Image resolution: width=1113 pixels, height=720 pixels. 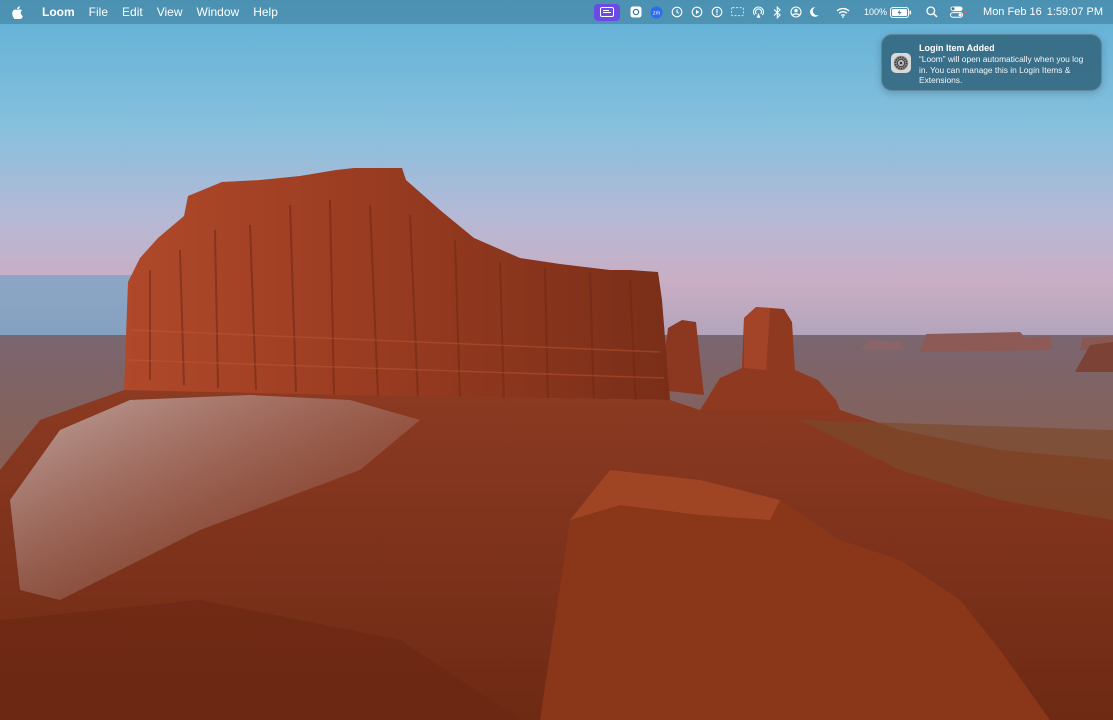 What do you see at coordinates (218, 12) in the screenshot?
I see `menu-window: Window` at bounding box center [218, 12].